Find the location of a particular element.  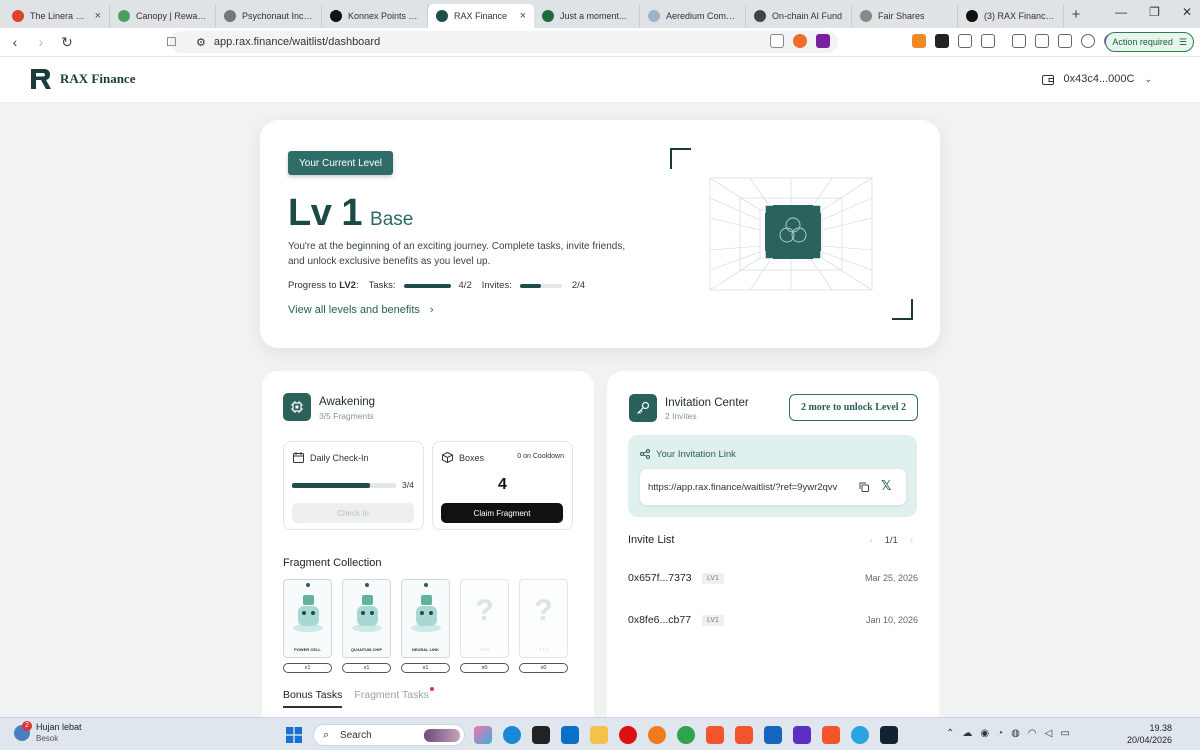

cloud-icon: ☁ is located at coordinates (967, 733).